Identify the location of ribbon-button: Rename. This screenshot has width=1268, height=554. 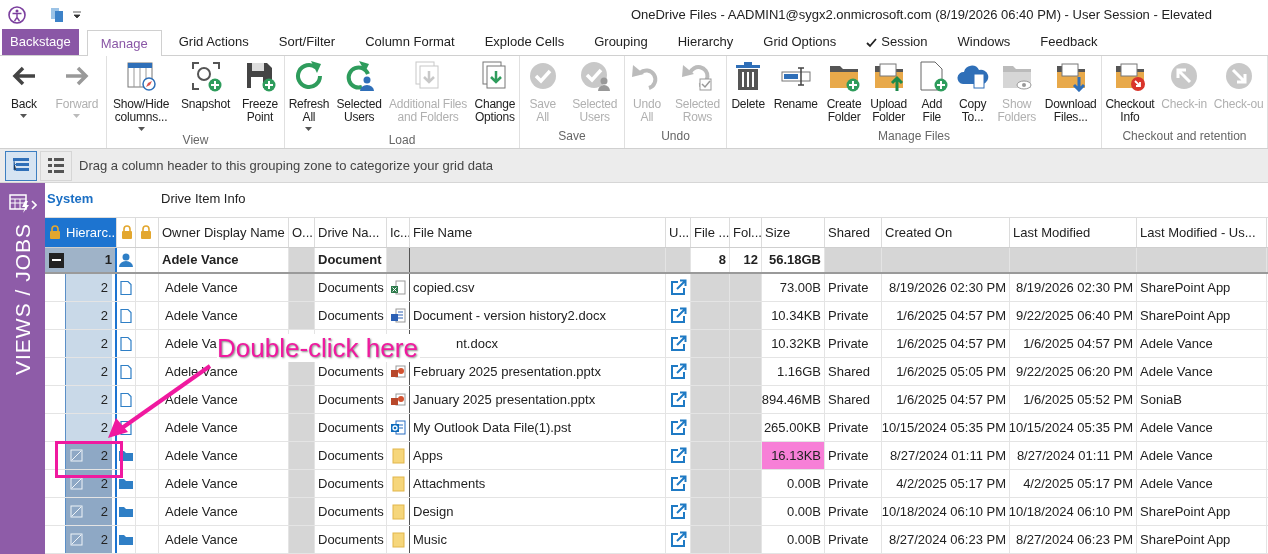
(795, 85).